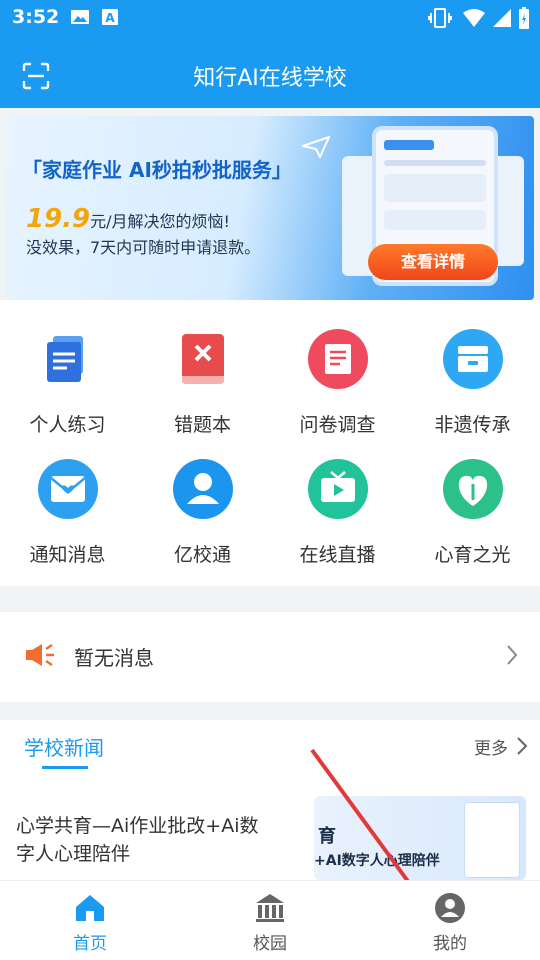 The height and width of the screenshot is (960, 540). What do you see at coordinates (203, 359) in the screenshot?
I see `book-x-icon` at bounding box center [203, 359].